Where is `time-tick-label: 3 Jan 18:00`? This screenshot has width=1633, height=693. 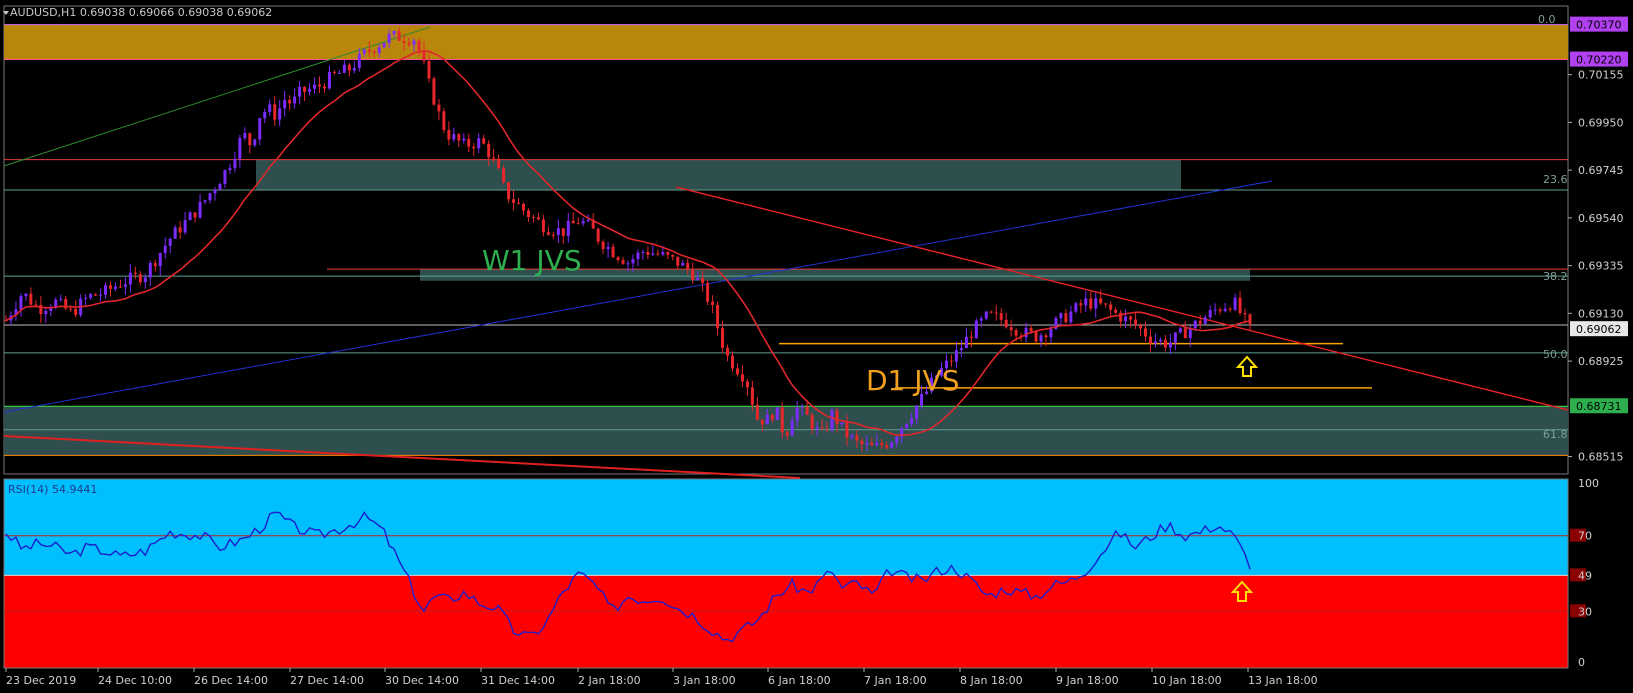
time-tick-label: 3 Jan 18:00 is located at coordinates (704, 680).